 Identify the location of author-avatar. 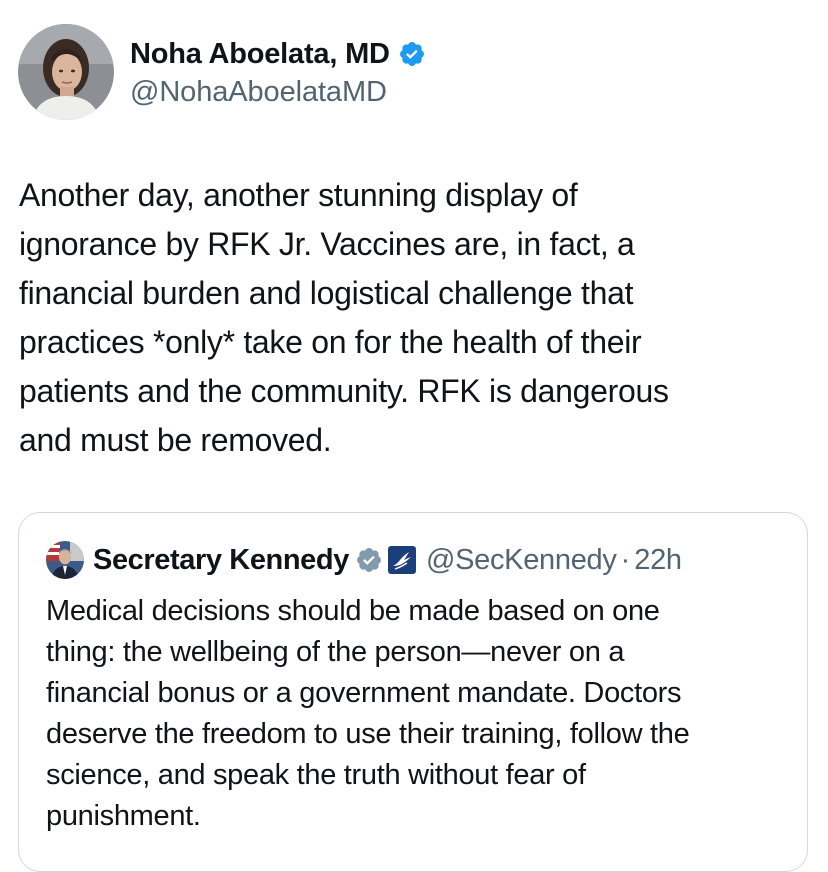
(66, 72).